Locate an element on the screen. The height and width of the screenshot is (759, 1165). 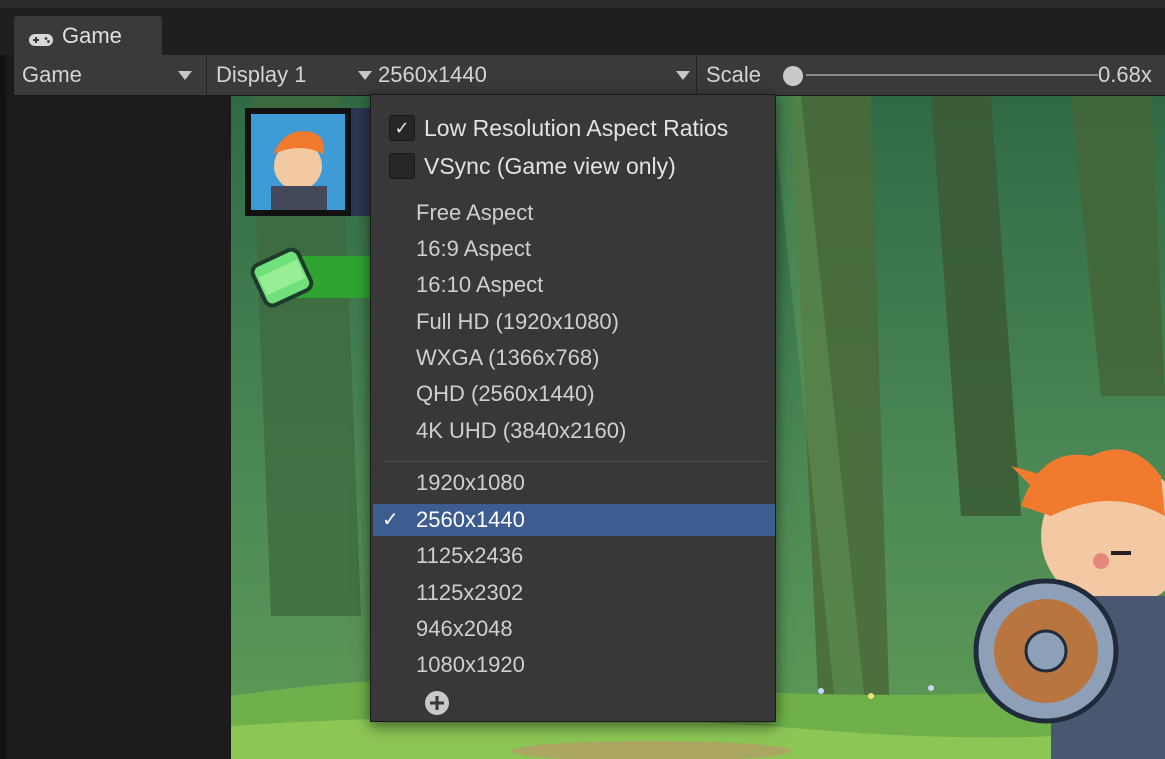
checkbox-unchecked is located at coordinates (402, 166).